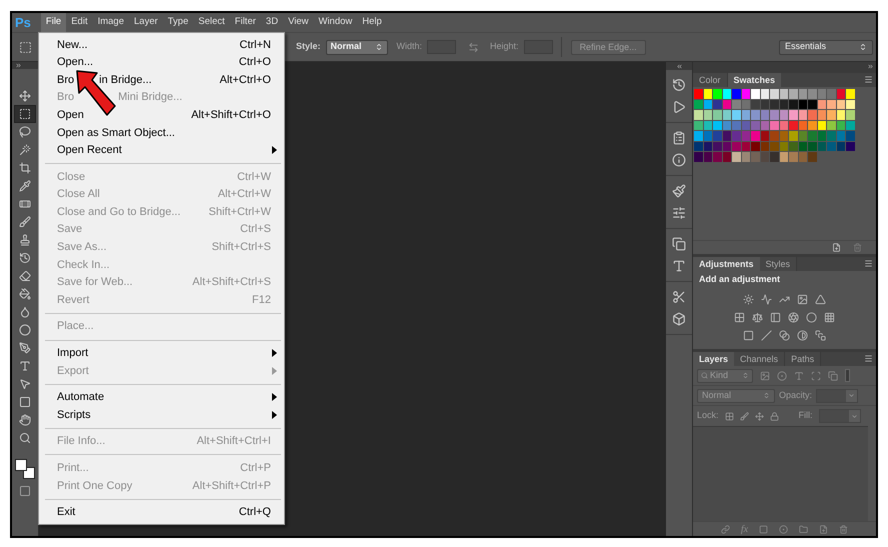  Describe the element at coordinates (110, 22) in the screenshot. I see `menu-bar-item: Image` at that location.